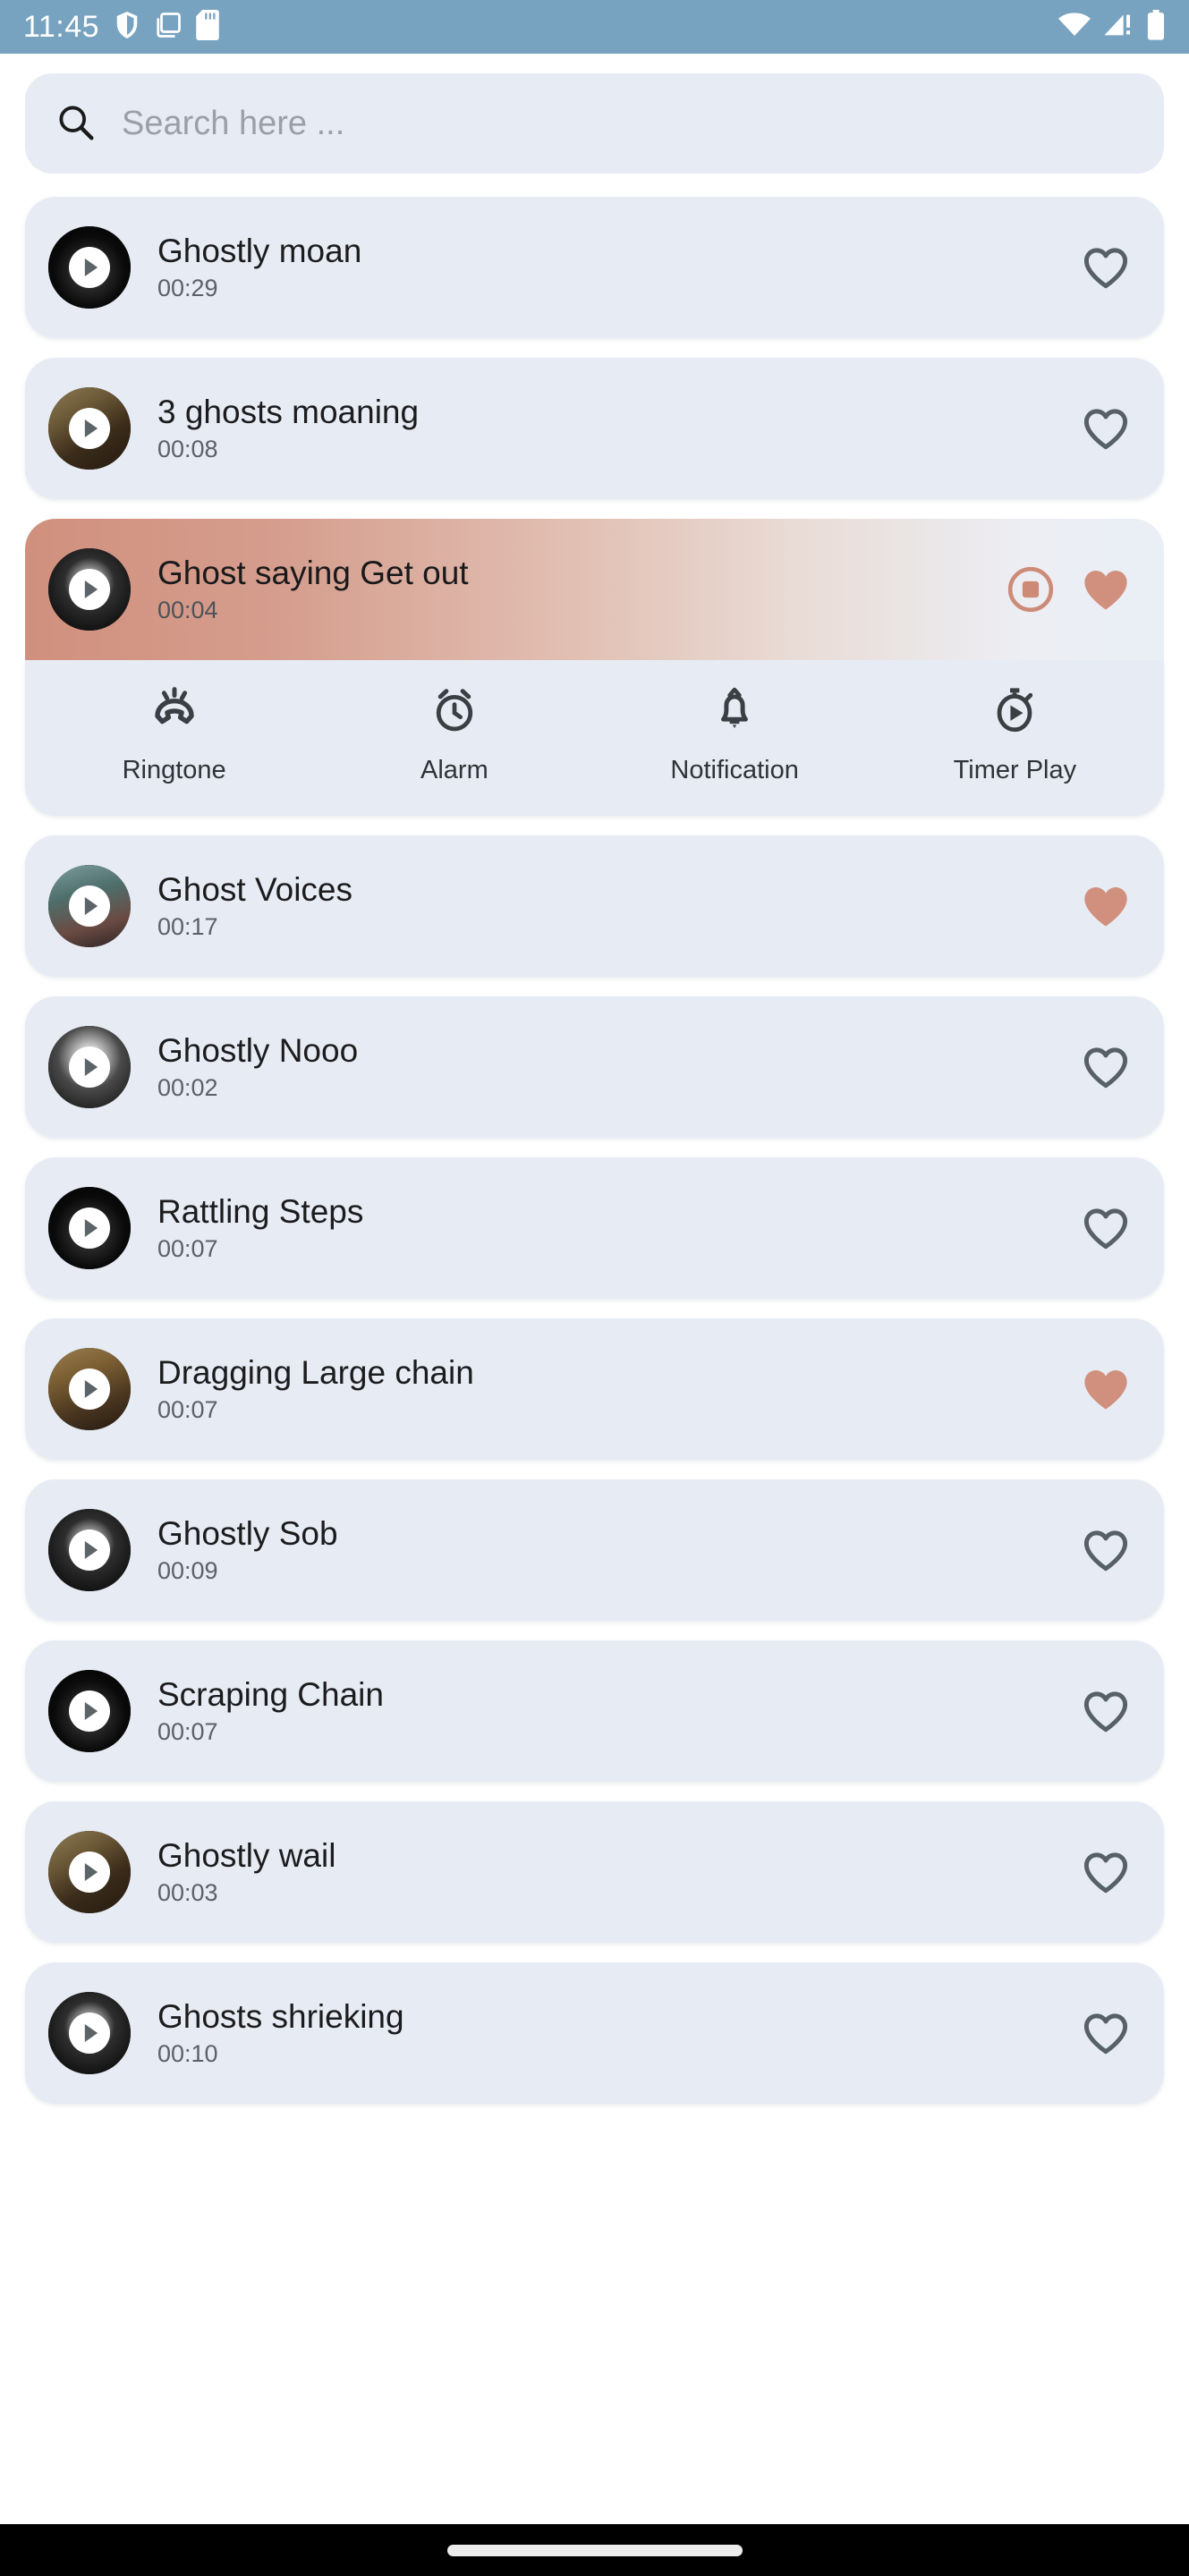 The height and width of the screenshot is (2576, 1189). Describe the element at coordinates (315, 1373) in the screenshot. I see `sound-title: Dragging Large chain` at that location.